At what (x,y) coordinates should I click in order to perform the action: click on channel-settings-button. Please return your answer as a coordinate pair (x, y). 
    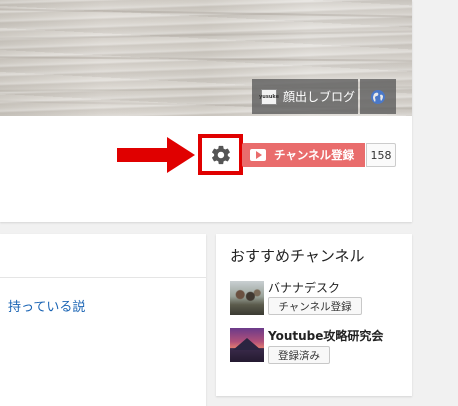
    Looking at the image, I should click on (220, 154).